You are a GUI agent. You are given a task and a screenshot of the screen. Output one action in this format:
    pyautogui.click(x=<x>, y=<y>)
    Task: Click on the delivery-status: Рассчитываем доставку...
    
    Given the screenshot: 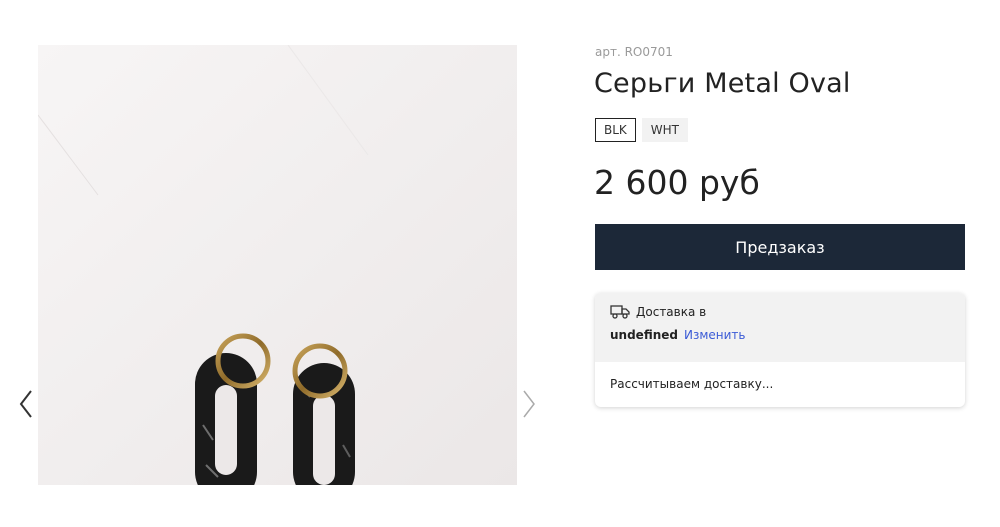 What is the action you would take?
    pyautogui.click(x=692, y=384)
    